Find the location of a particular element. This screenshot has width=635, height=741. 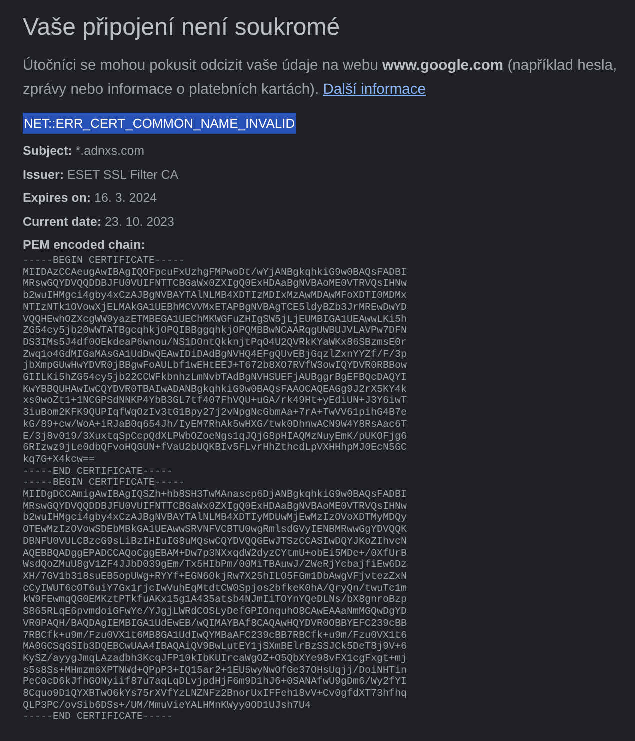

page-title: Vaše připojení není soukromé is located at coordinates (181, 28).